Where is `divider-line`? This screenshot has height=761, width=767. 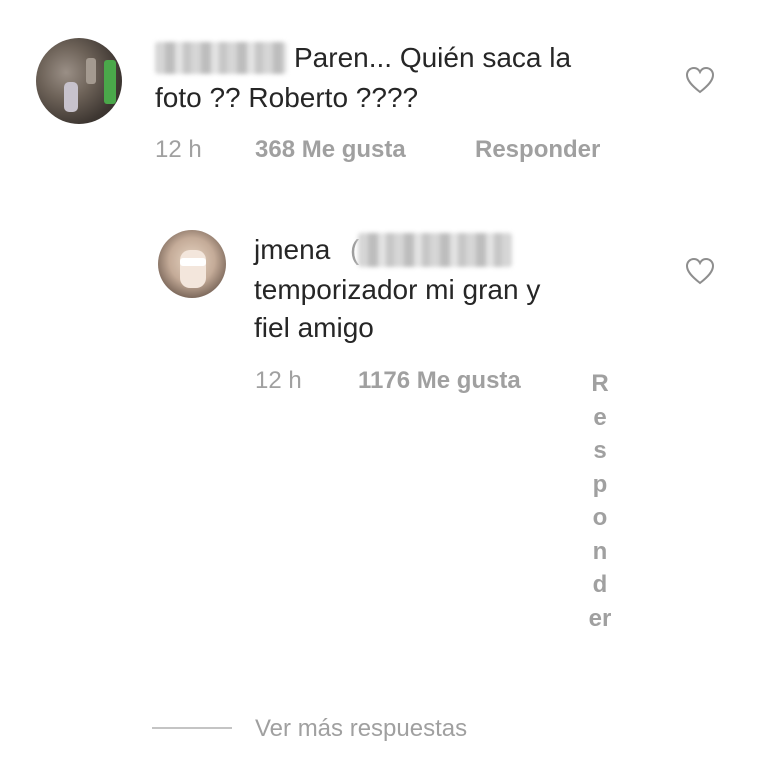
divider-line is located at coordinates (192, 728).